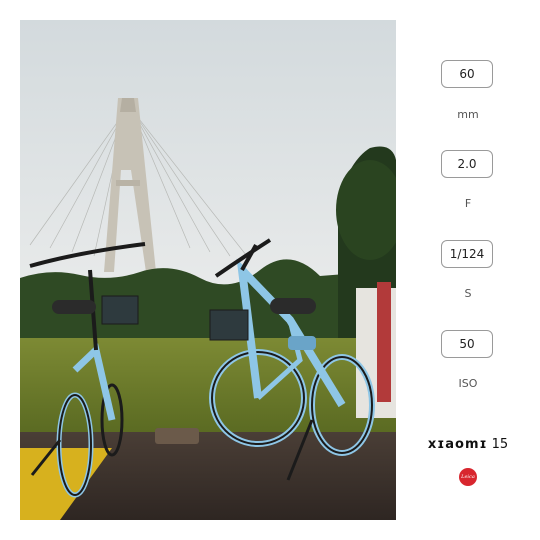 The width and height of the screenshot is (540, 540). I want to click on iso-unit: ISO, so click(468, 383).